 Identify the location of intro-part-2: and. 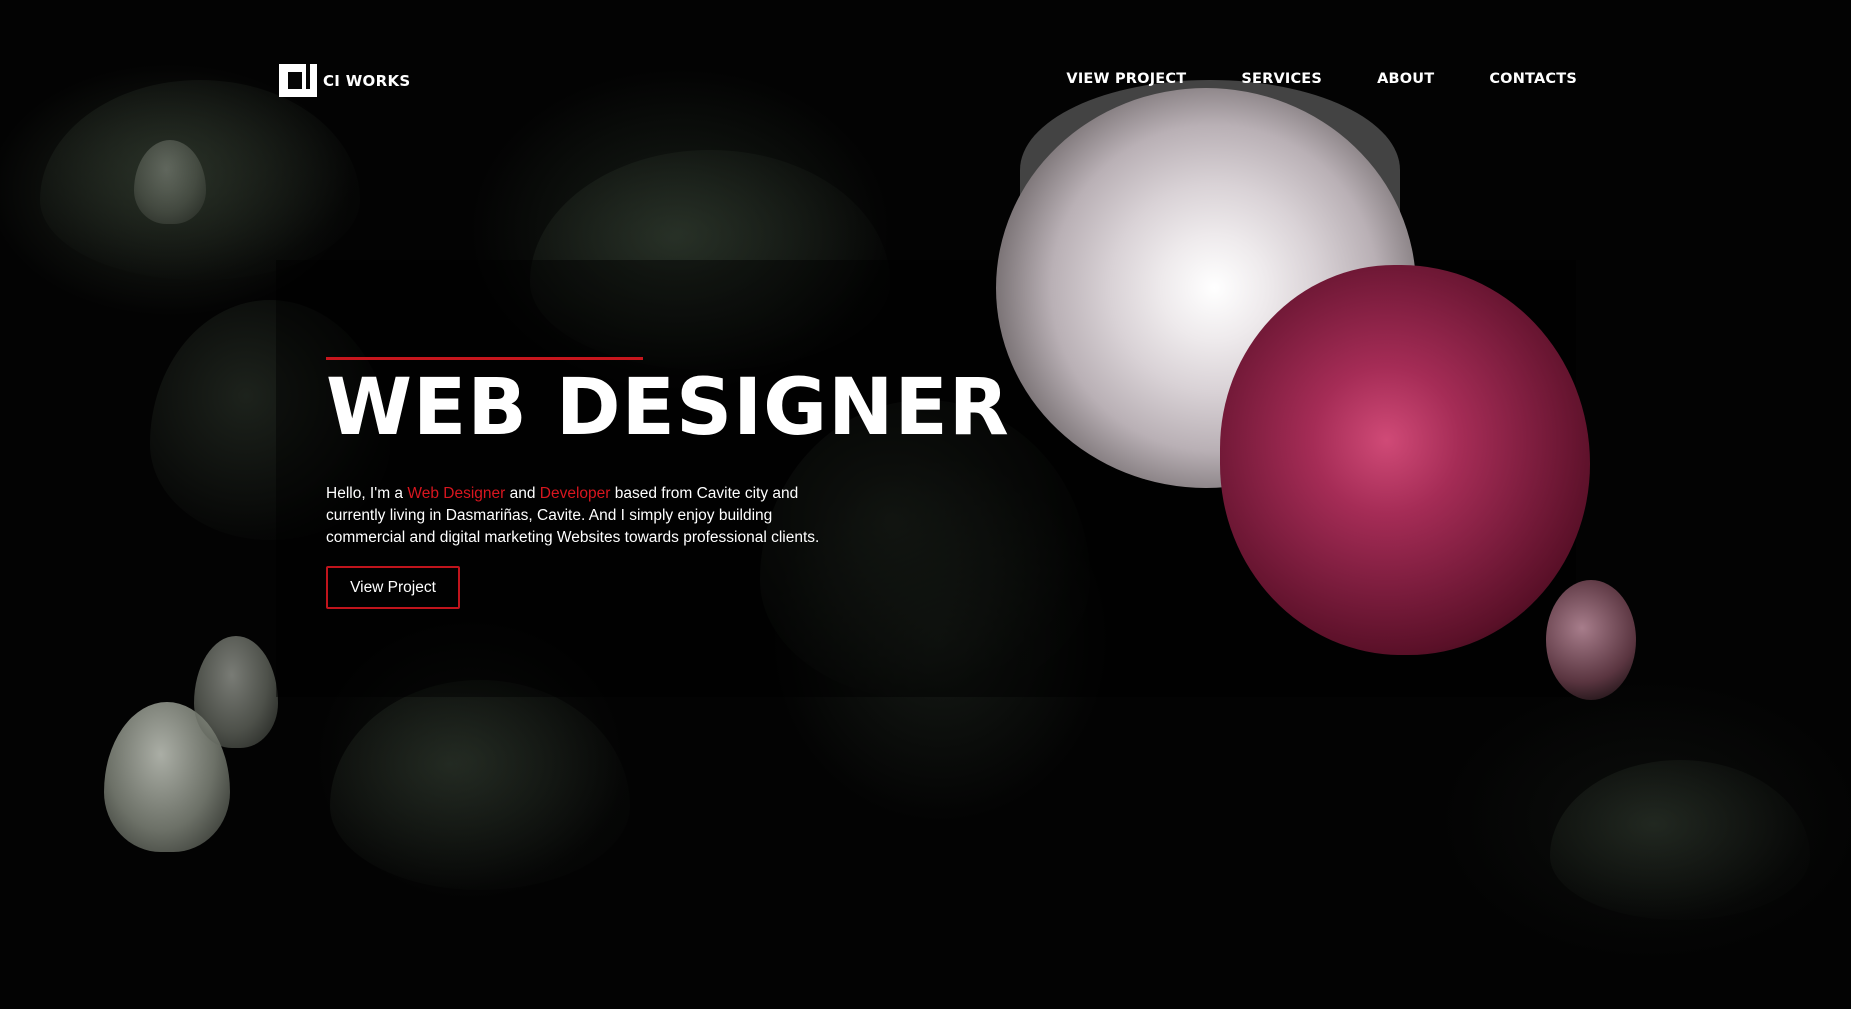
(522, 493).